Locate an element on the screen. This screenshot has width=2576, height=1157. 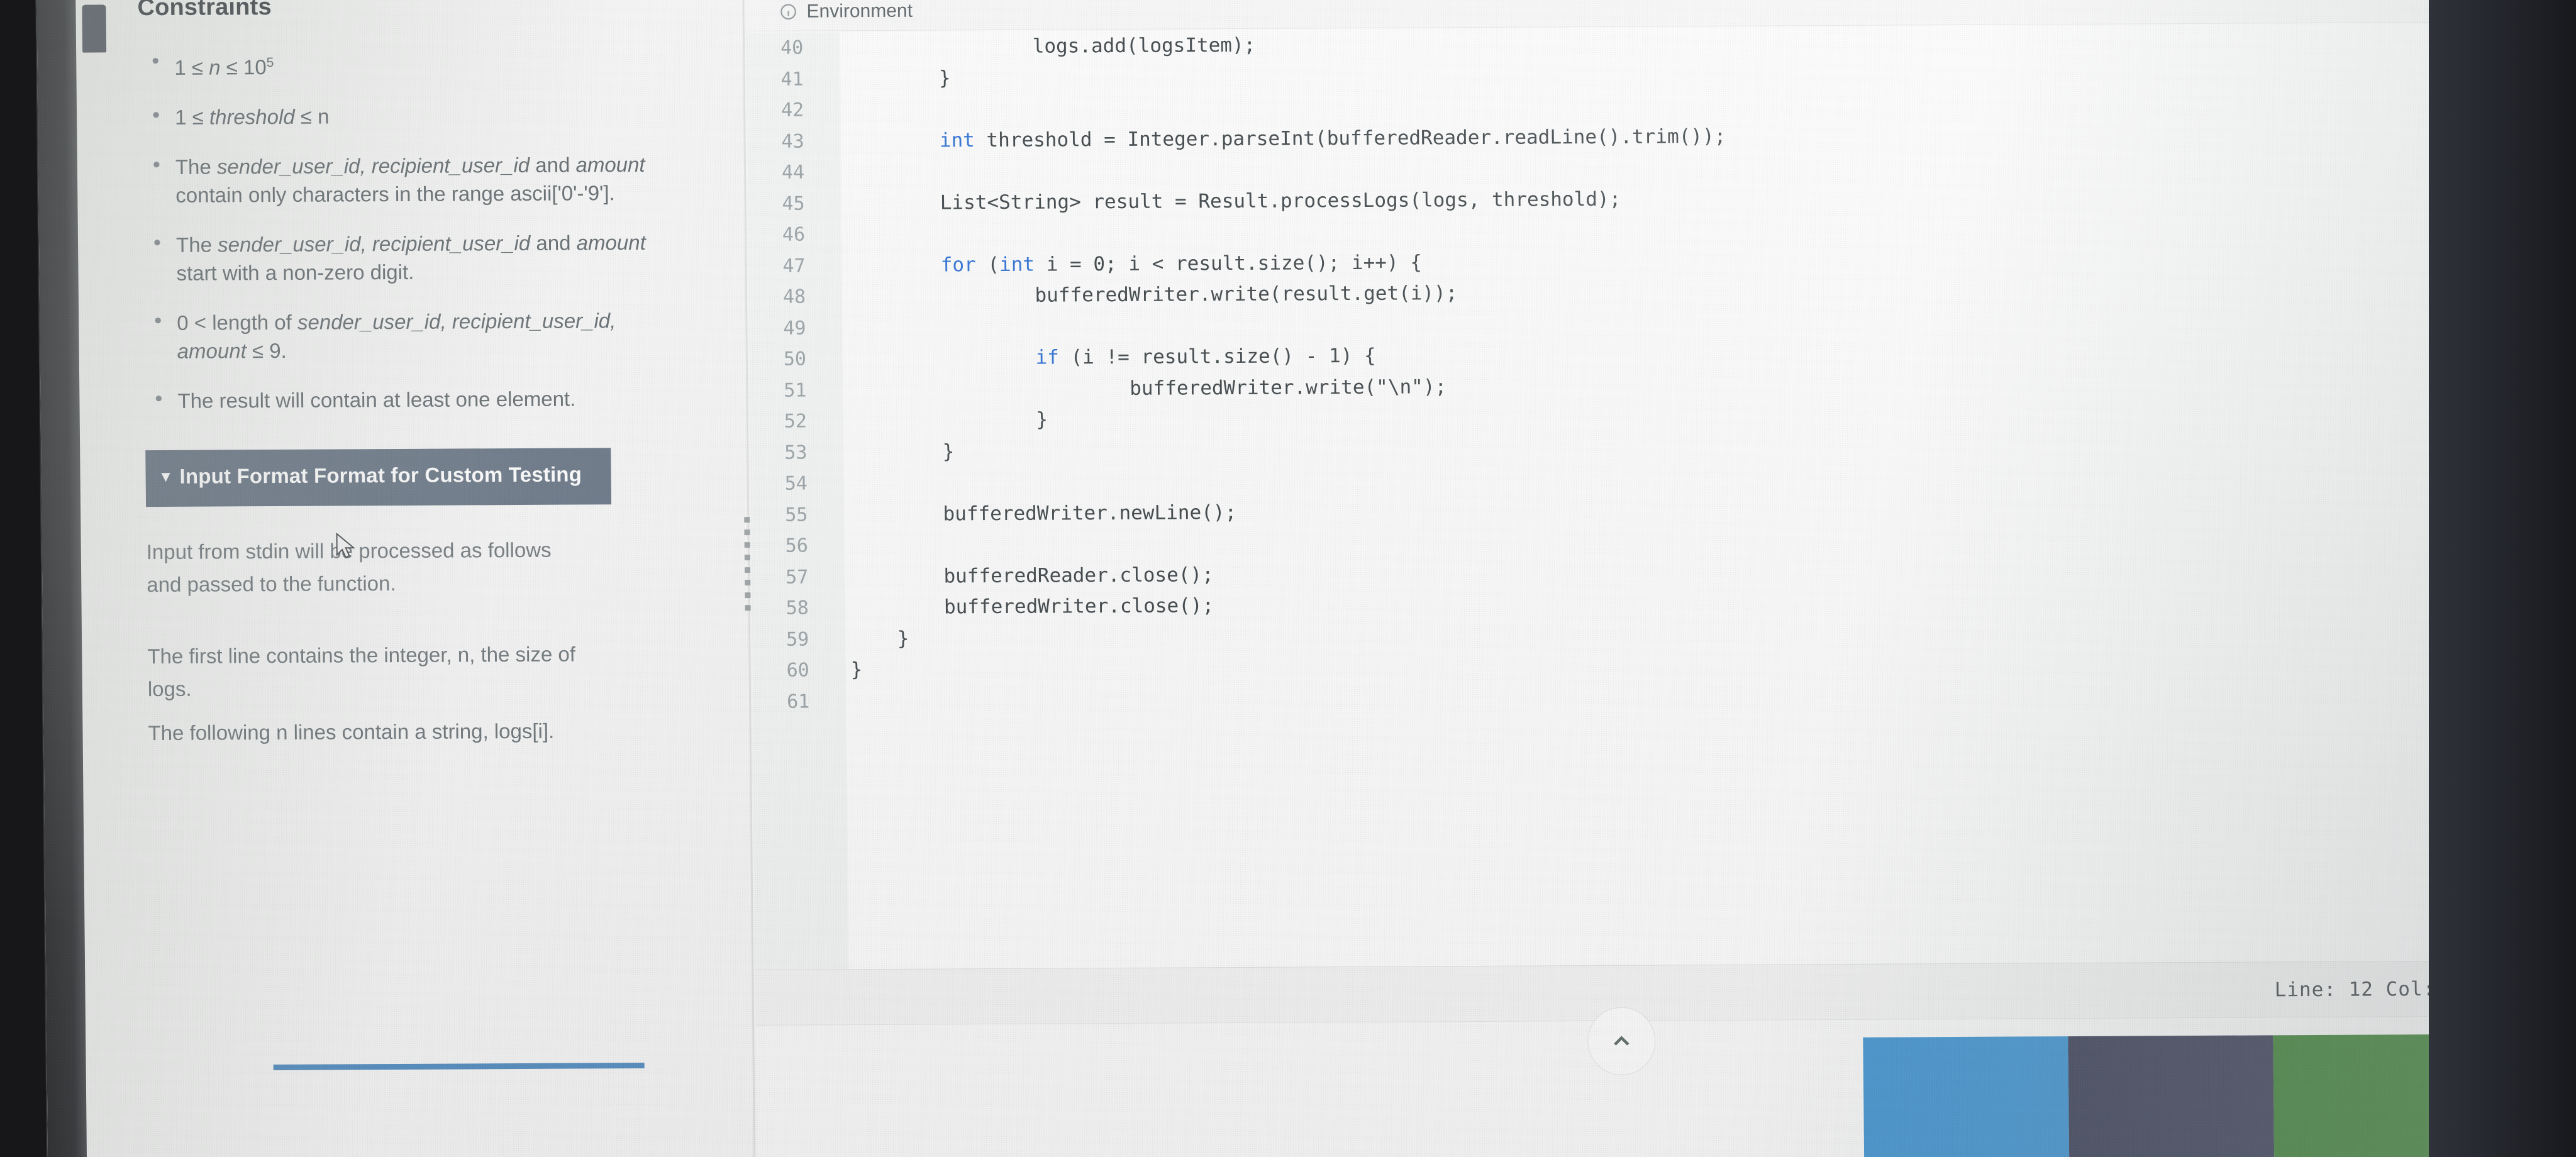
input-format-label: Input Format Format for Custom Testing is located at coordinates (380, 475).